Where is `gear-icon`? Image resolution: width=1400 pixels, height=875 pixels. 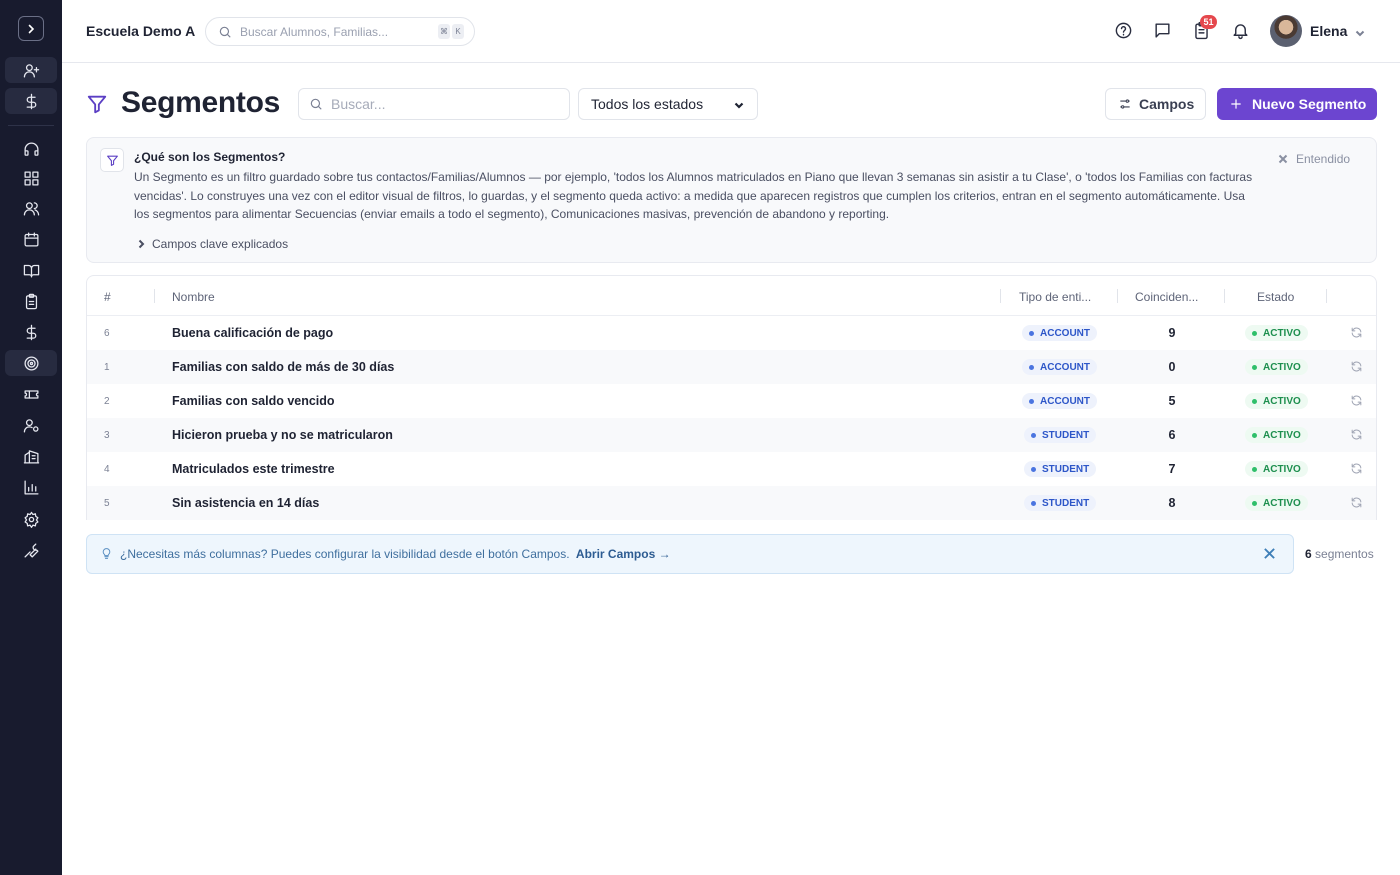
gear-icon is located at coordinates (31, 519).